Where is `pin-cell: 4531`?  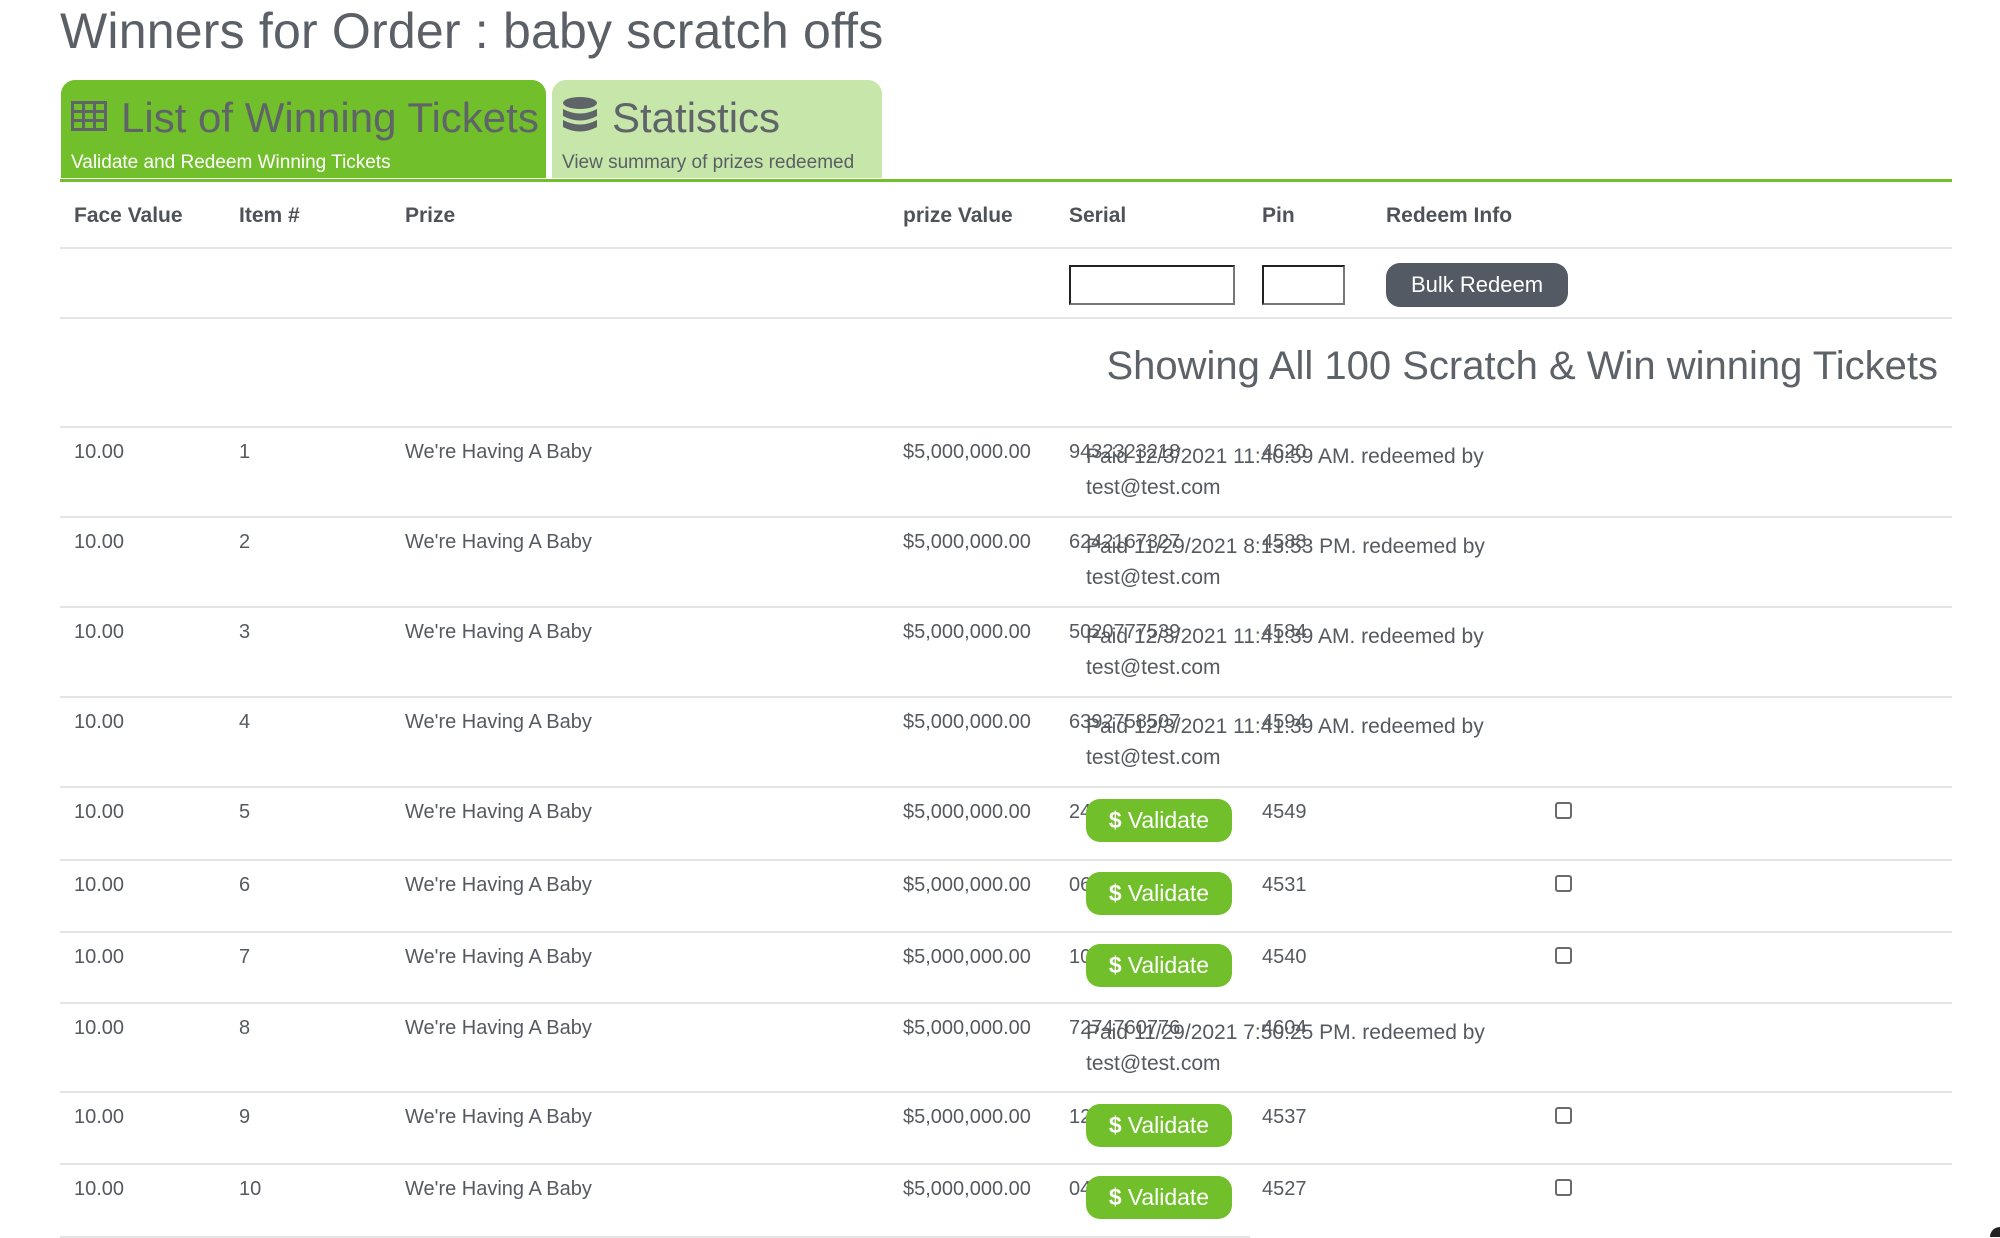 pin-cell: 4531 is located at coordinates (1284, 885).